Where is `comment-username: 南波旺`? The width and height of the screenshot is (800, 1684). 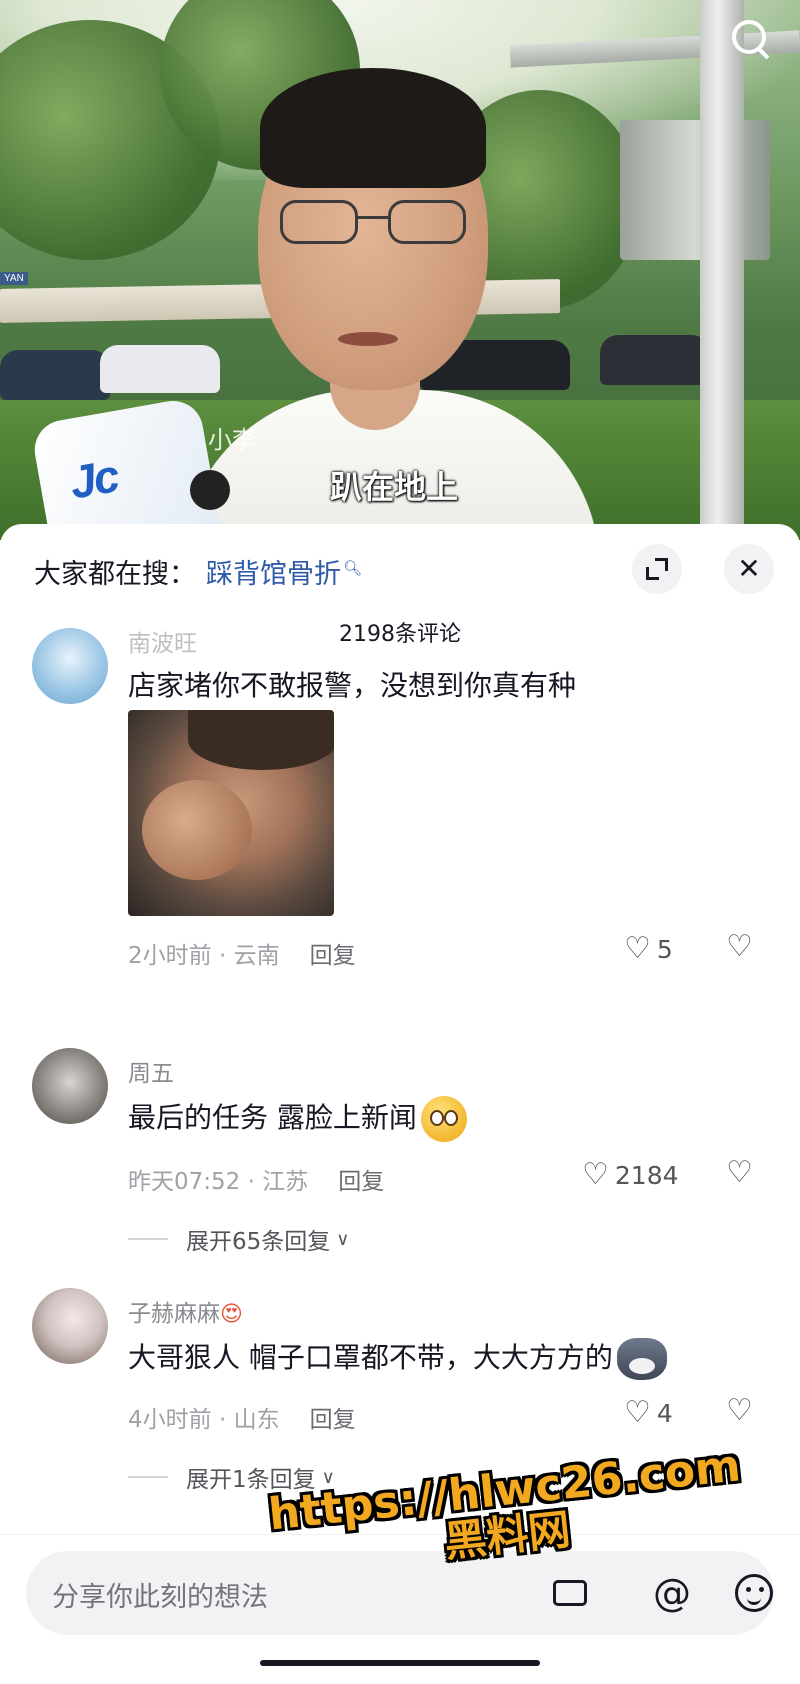 comment-username: 南波旺 is located at coordinates (162, 641).